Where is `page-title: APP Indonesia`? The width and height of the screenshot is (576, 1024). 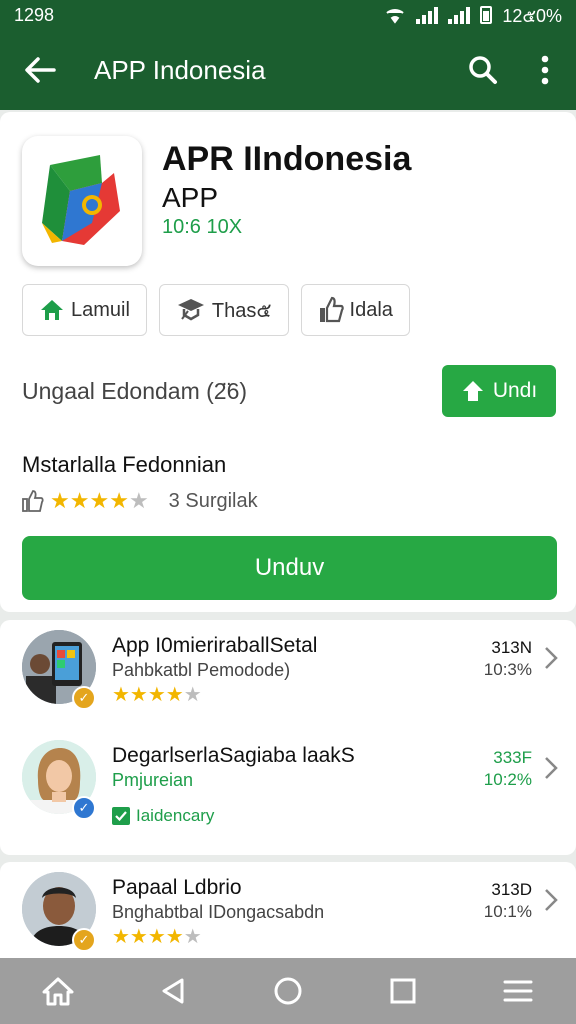 page-title: APP Indonesia is located at coordinates (180, 69).